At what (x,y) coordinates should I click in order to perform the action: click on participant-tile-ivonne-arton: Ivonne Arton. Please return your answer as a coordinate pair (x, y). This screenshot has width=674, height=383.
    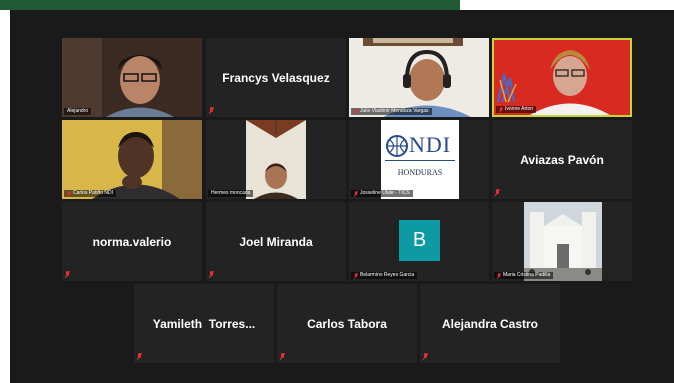
    Looking at the image, I should click on (562, 77).